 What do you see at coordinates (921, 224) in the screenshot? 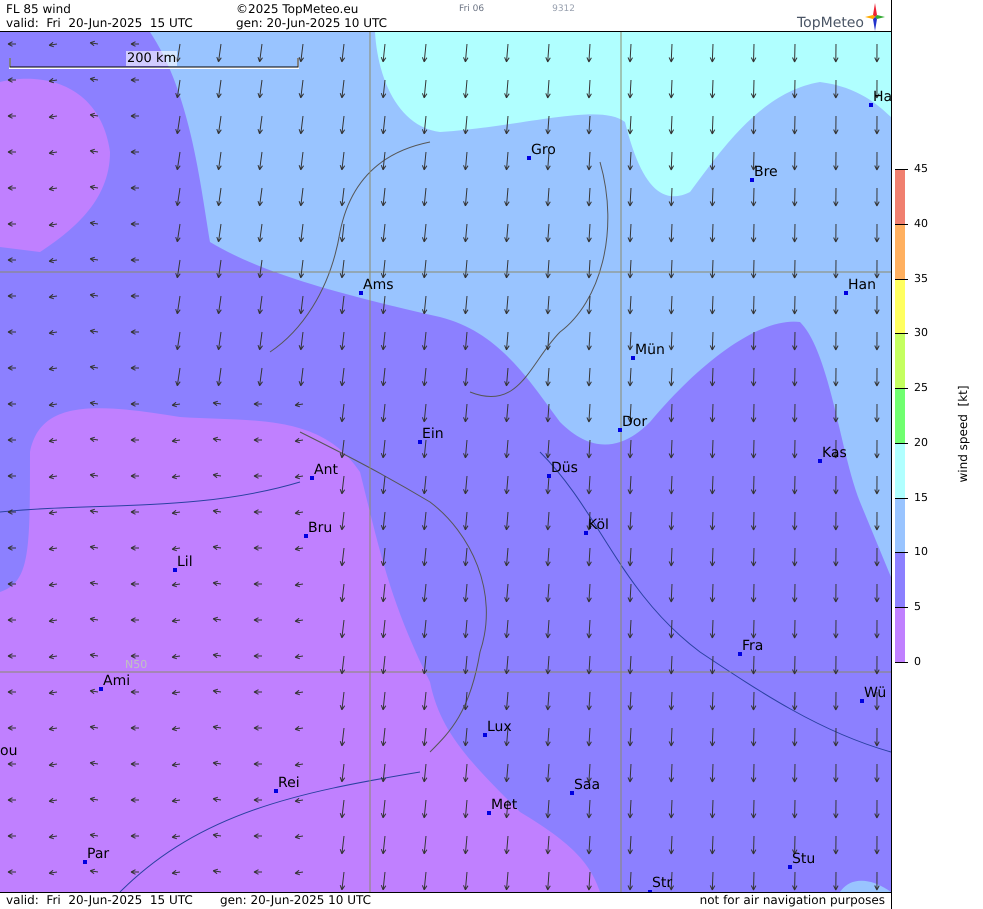
I see `scale-tick-label: 40` at bounding box center [921, 224].